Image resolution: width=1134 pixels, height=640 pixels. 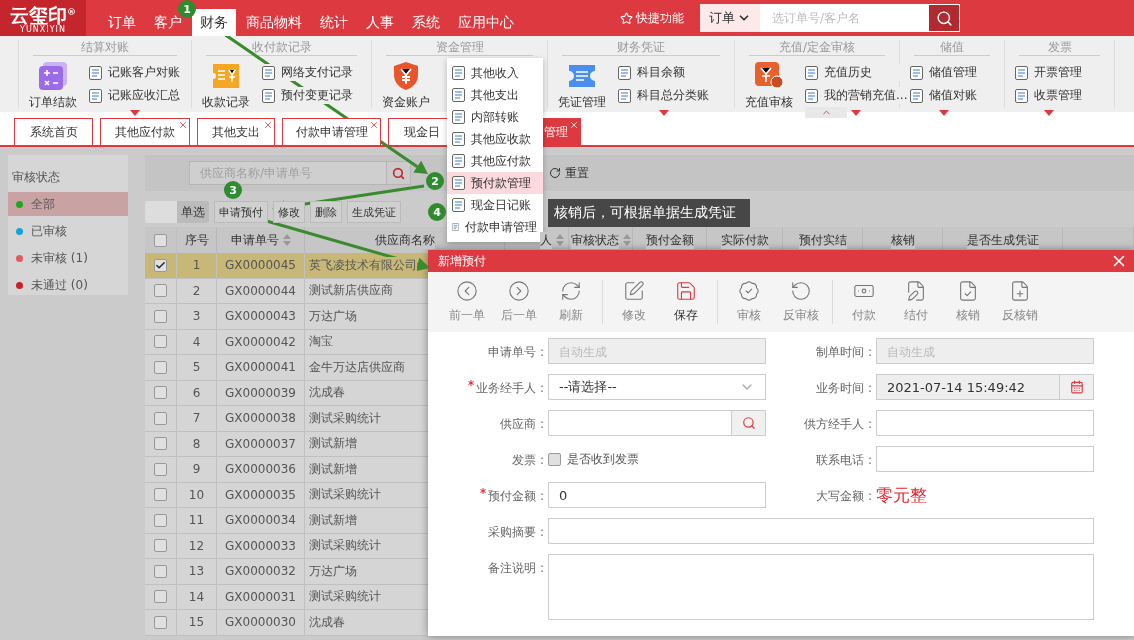 What do you see at coordinates (36, 177) in the screenshot?
I see `panel-title: 审核状态` at bounding box center [36, 177].